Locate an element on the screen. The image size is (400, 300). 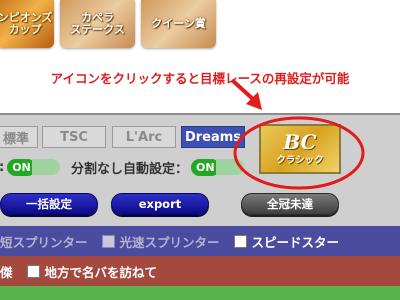
skill-row-purple: 短スプリンター 光速スプリンター スピードスター is located at coordinates (200, 241).